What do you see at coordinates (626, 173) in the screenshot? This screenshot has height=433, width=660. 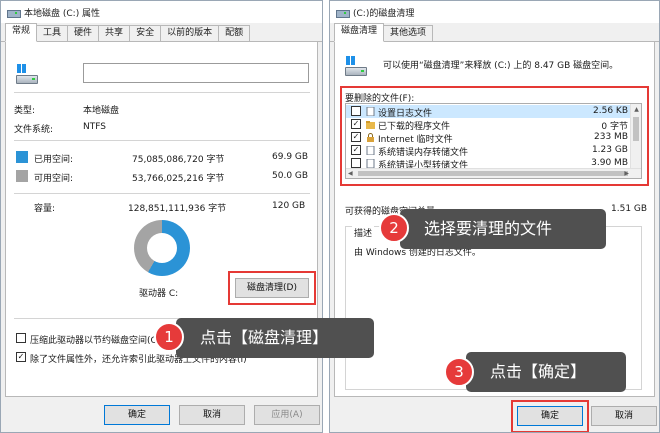 I see `scroll-right-icon: ▶` at bounding box center [626, 173].